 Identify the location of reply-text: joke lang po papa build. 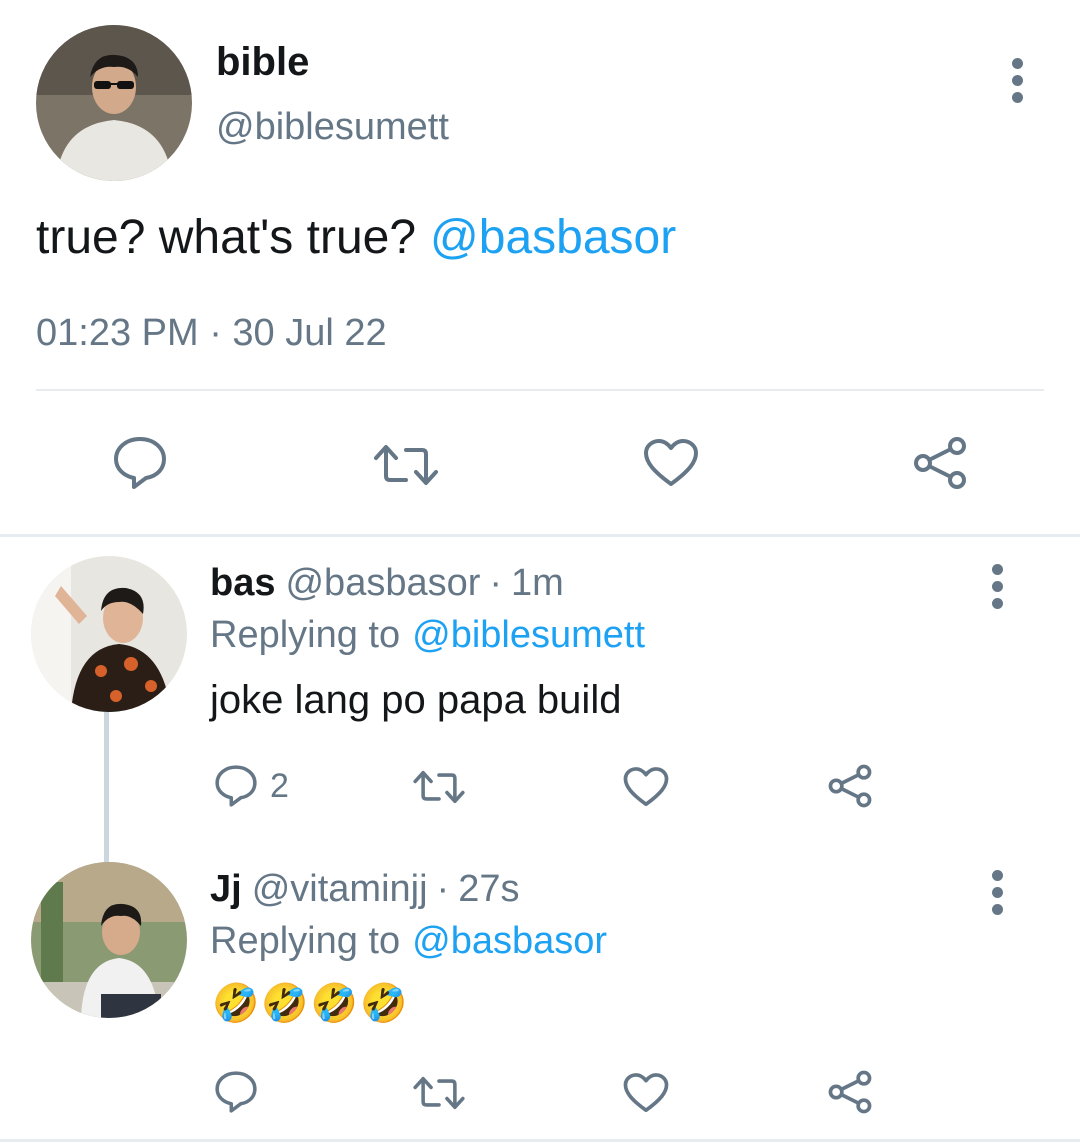
(416, 700).